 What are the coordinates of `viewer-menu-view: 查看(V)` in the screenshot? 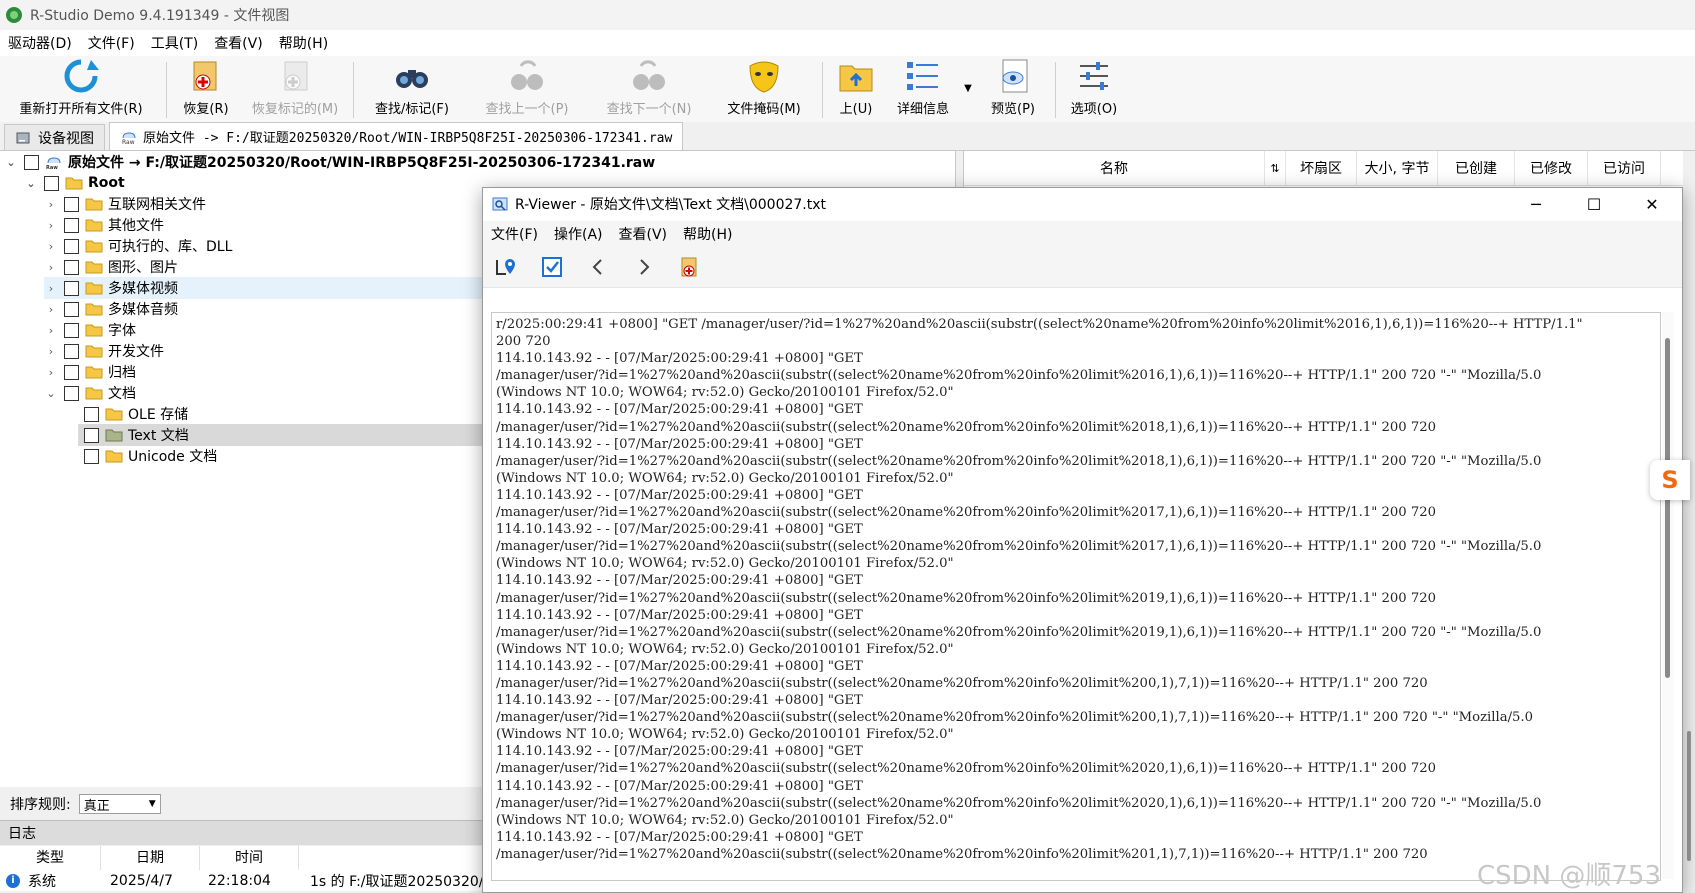 It's located at (643, 234).